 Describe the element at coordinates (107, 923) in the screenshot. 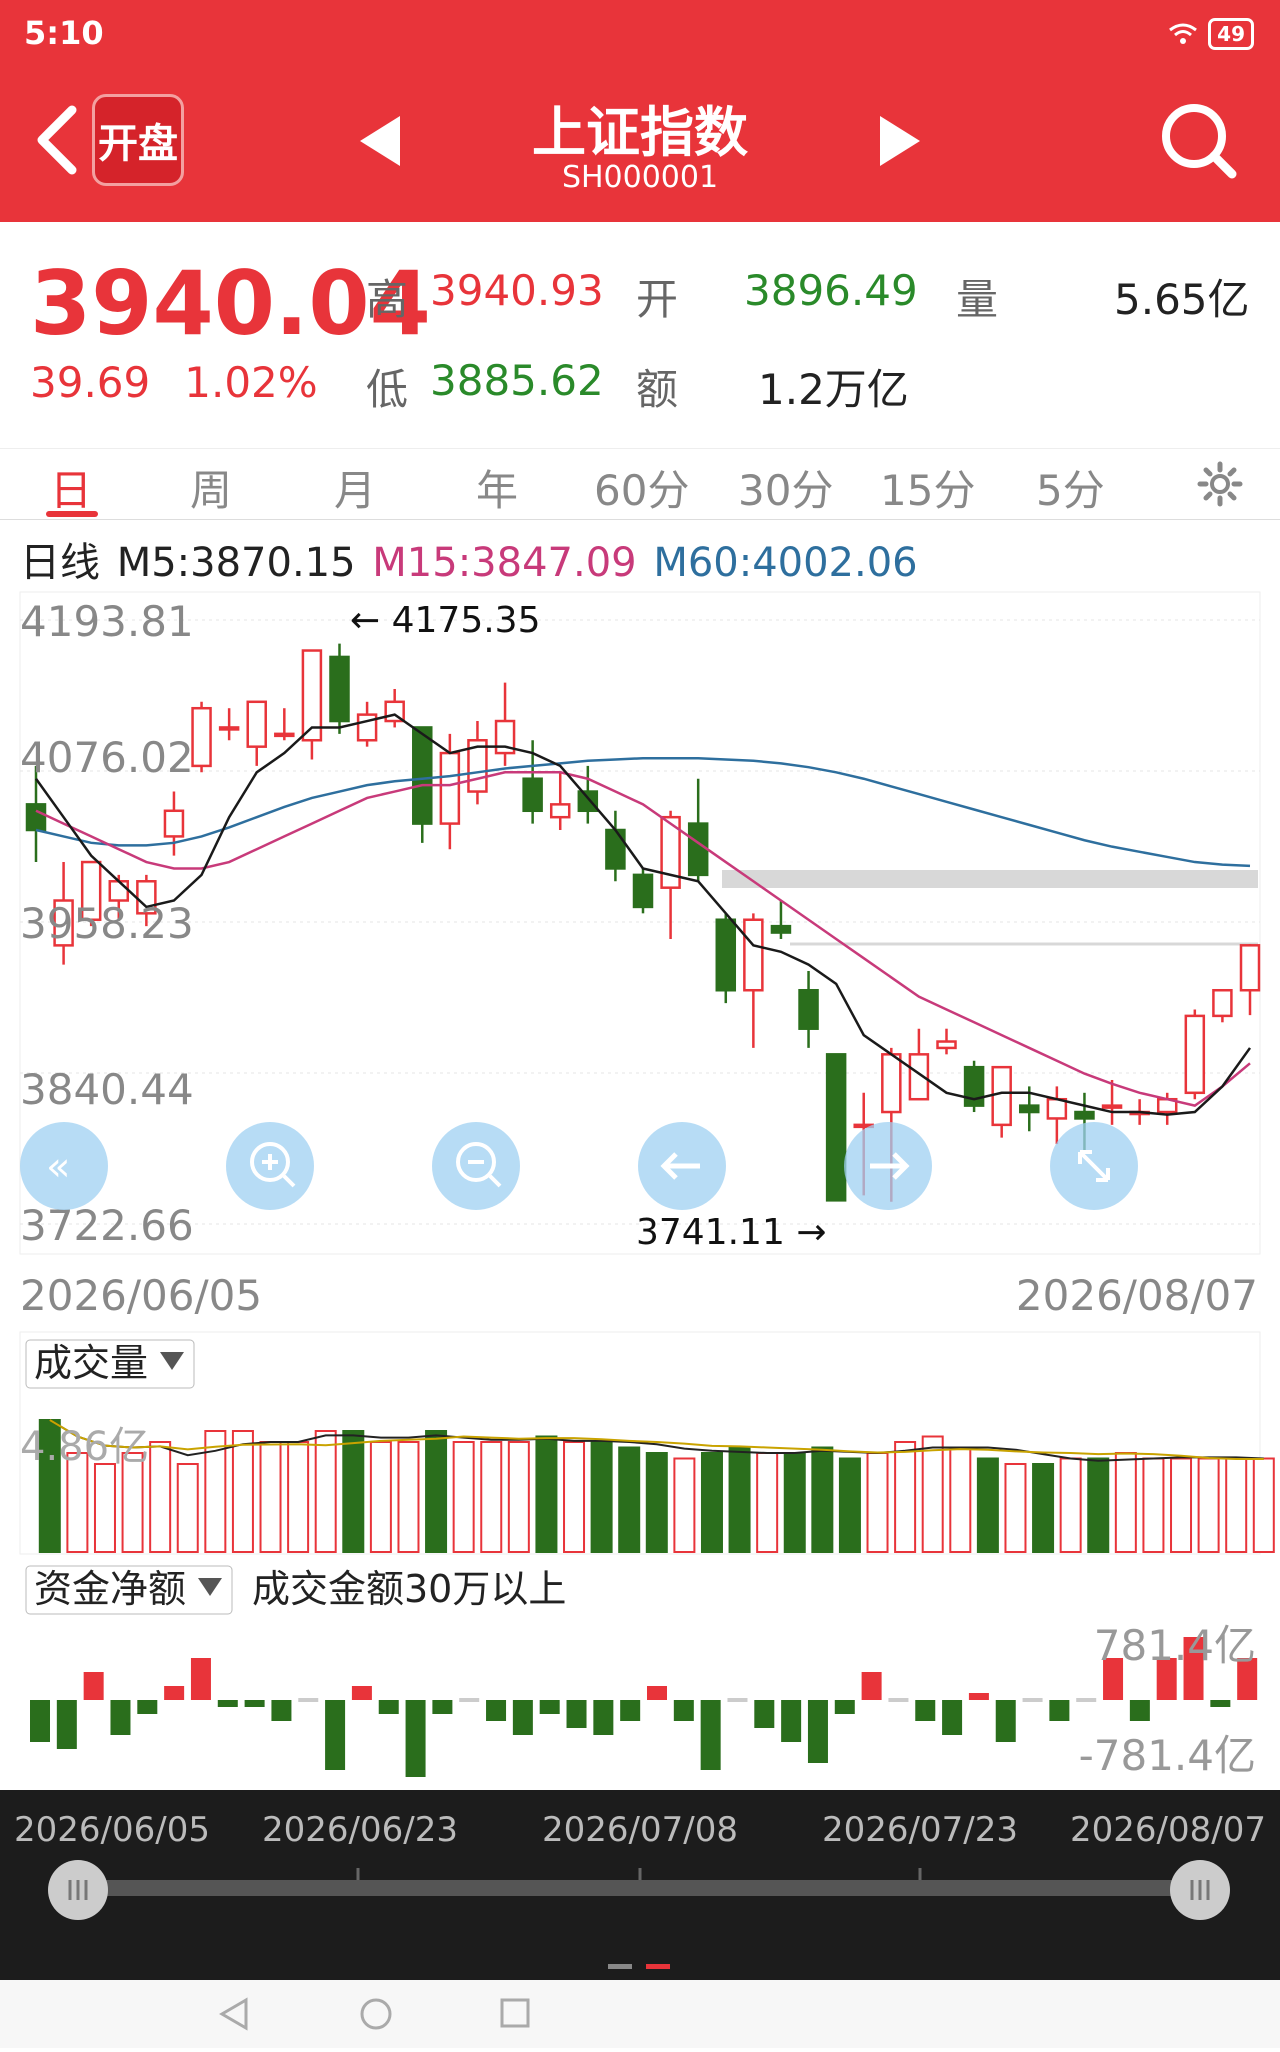

I see `price-label-3: 3958.23` at that location.